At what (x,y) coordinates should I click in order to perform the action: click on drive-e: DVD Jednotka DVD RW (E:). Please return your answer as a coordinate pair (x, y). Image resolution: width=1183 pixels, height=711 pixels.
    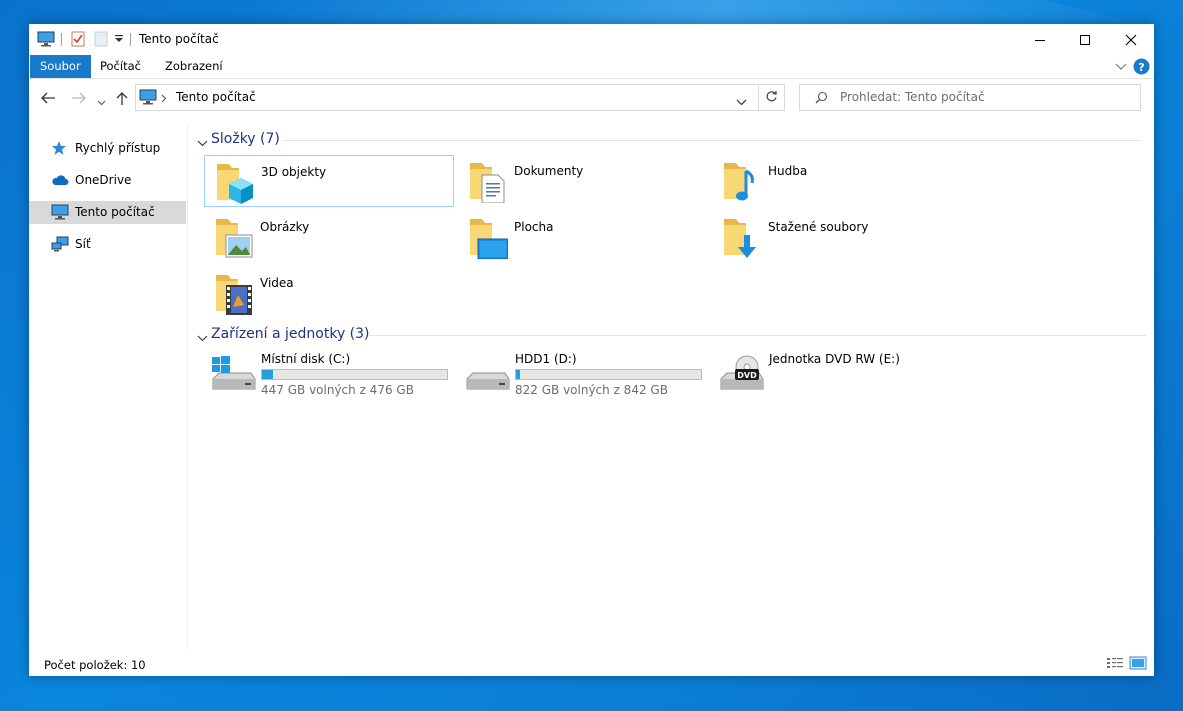
    Looking at the image, I should click on (838, 377).